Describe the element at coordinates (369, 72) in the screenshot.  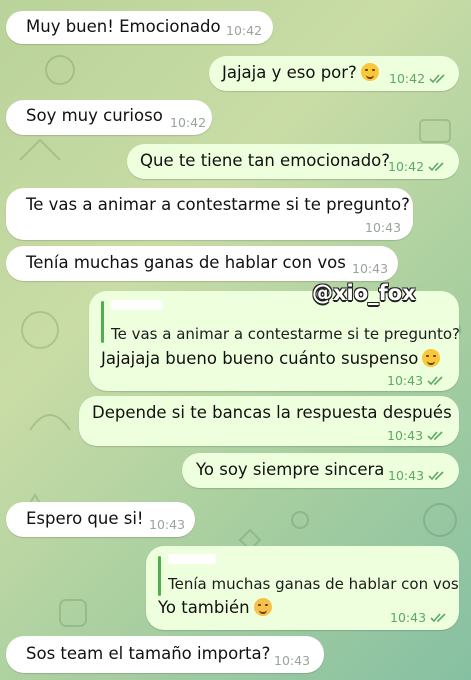
I see `wink-face-icon` at that location.